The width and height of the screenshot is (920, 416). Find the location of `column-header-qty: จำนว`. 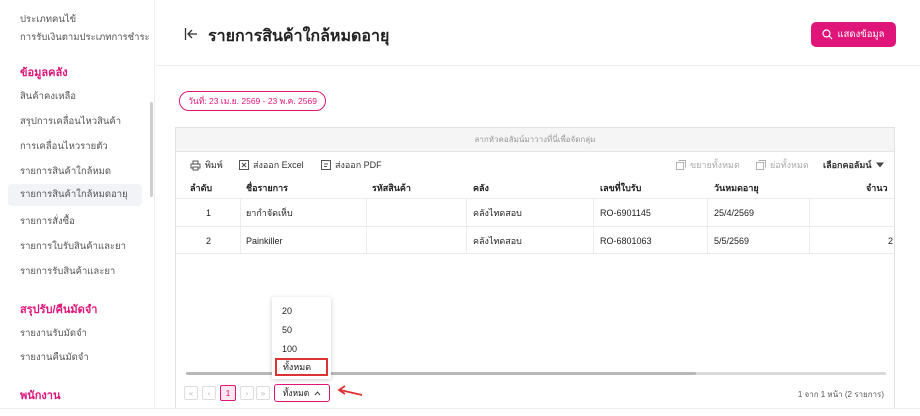

column-header-qty: จำนว is located at coordinates (877, 188).